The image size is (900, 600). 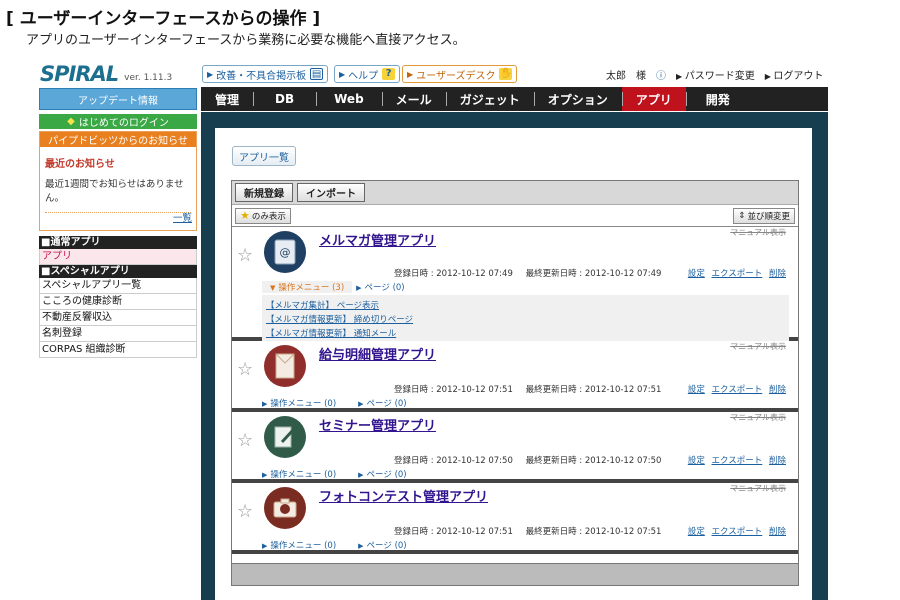 I want to click on app-name-link: メルマガ管理アプリ, so click(x=377, y=239).